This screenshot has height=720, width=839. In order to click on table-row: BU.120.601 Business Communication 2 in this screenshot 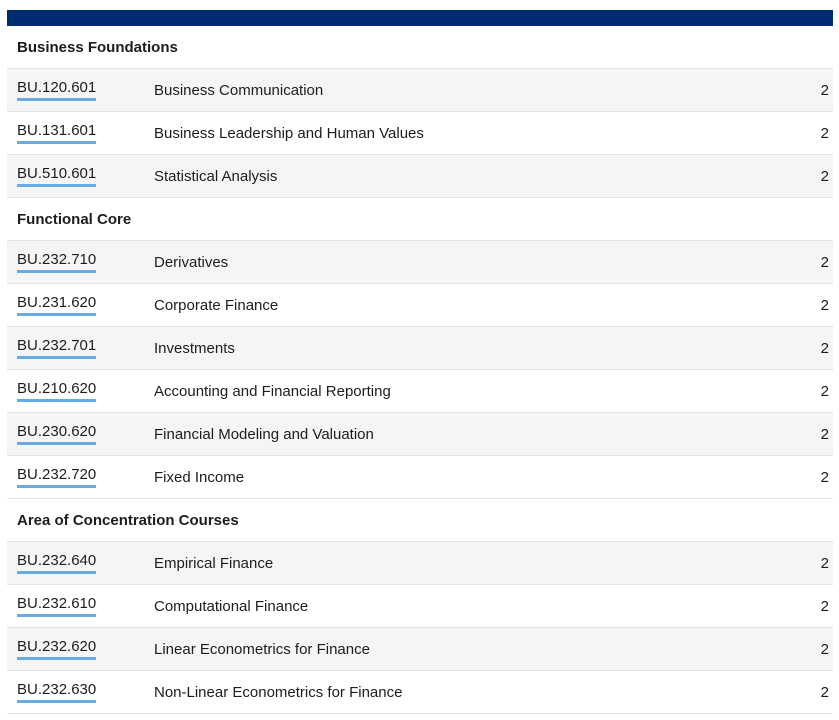, I will do `click(420, 90)`.